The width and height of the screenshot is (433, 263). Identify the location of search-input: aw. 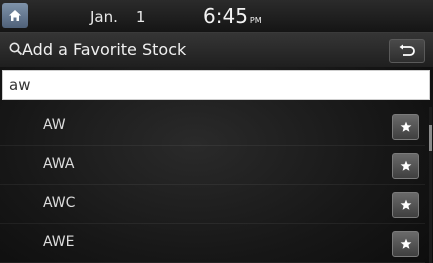
(216, 85).